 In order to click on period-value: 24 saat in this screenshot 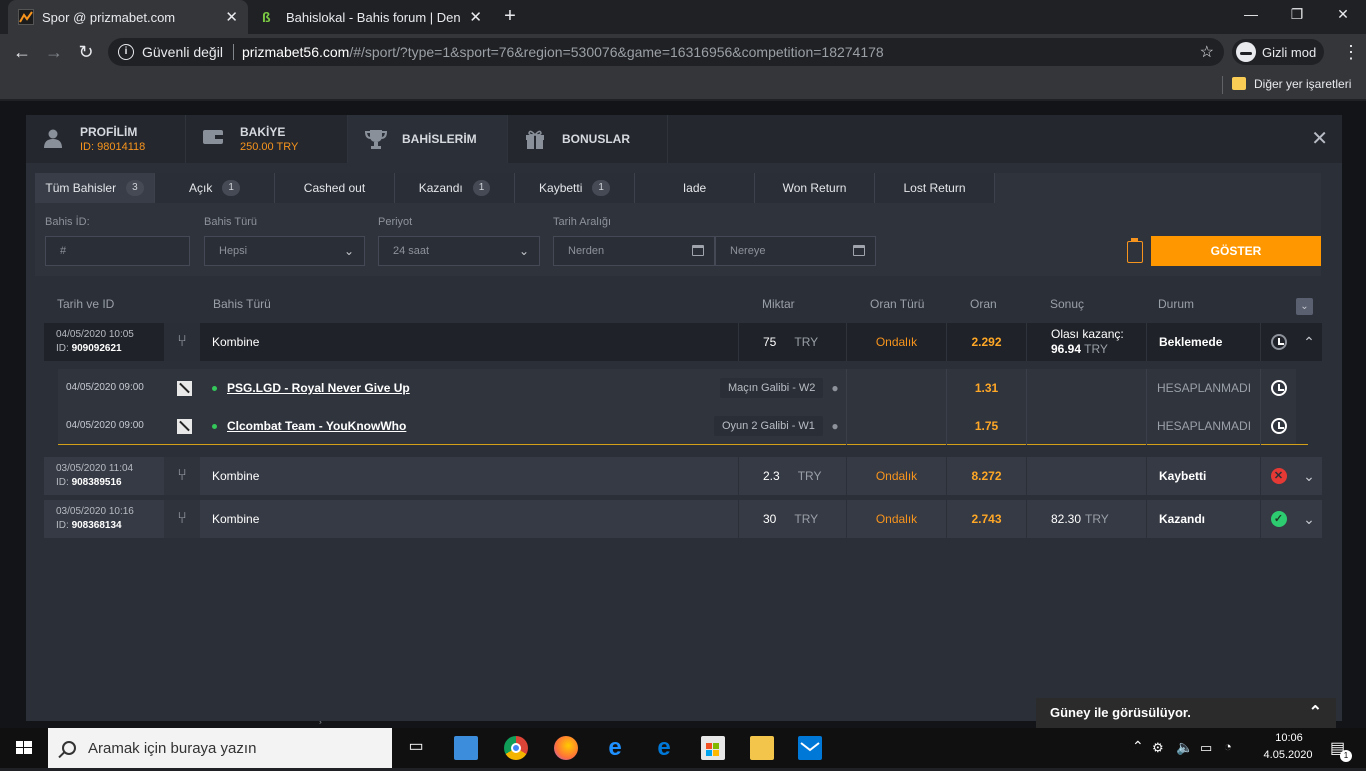, I will do `click(411, 251)`.